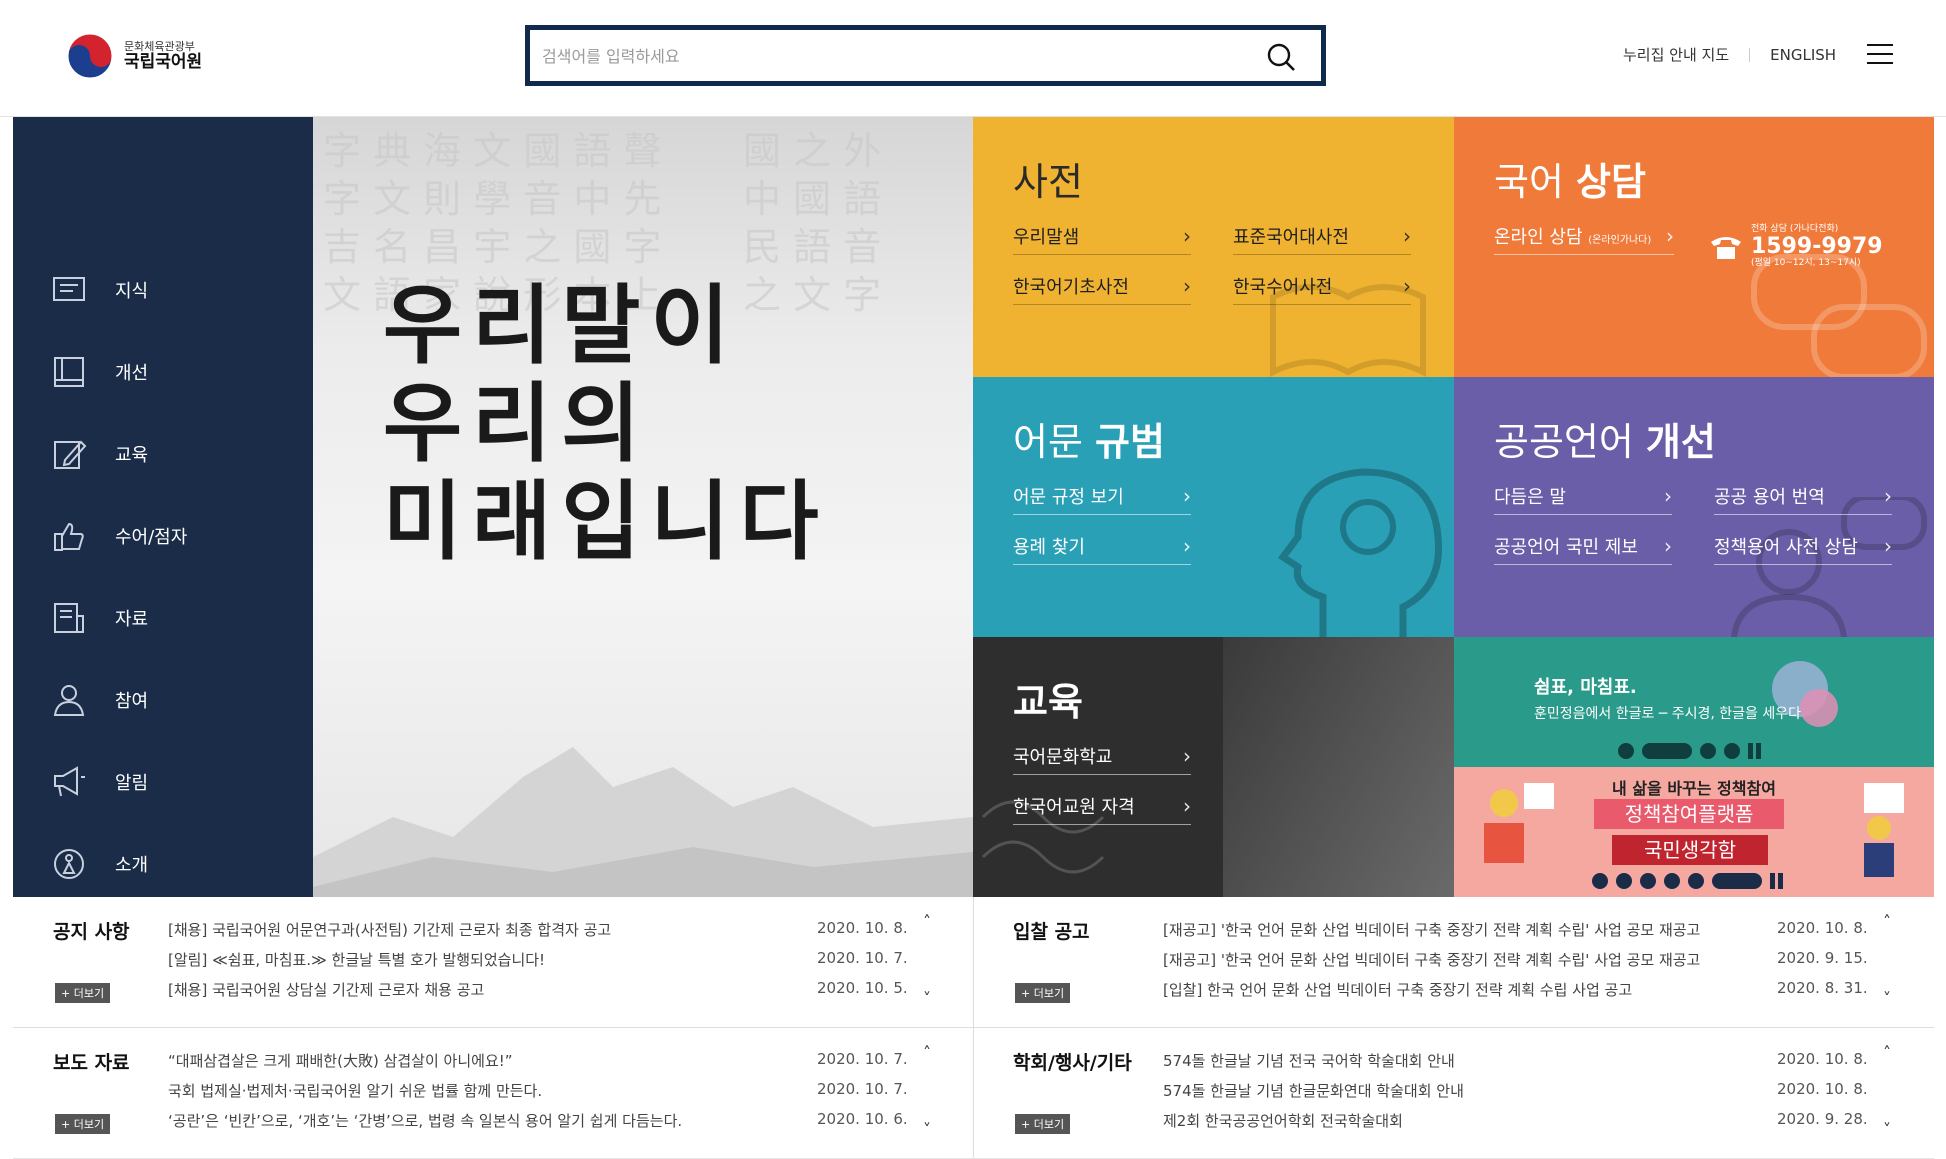  I want to click on link-policy-term-counsel: 정책용어 사전 상담 ›, so click(1803, 546).